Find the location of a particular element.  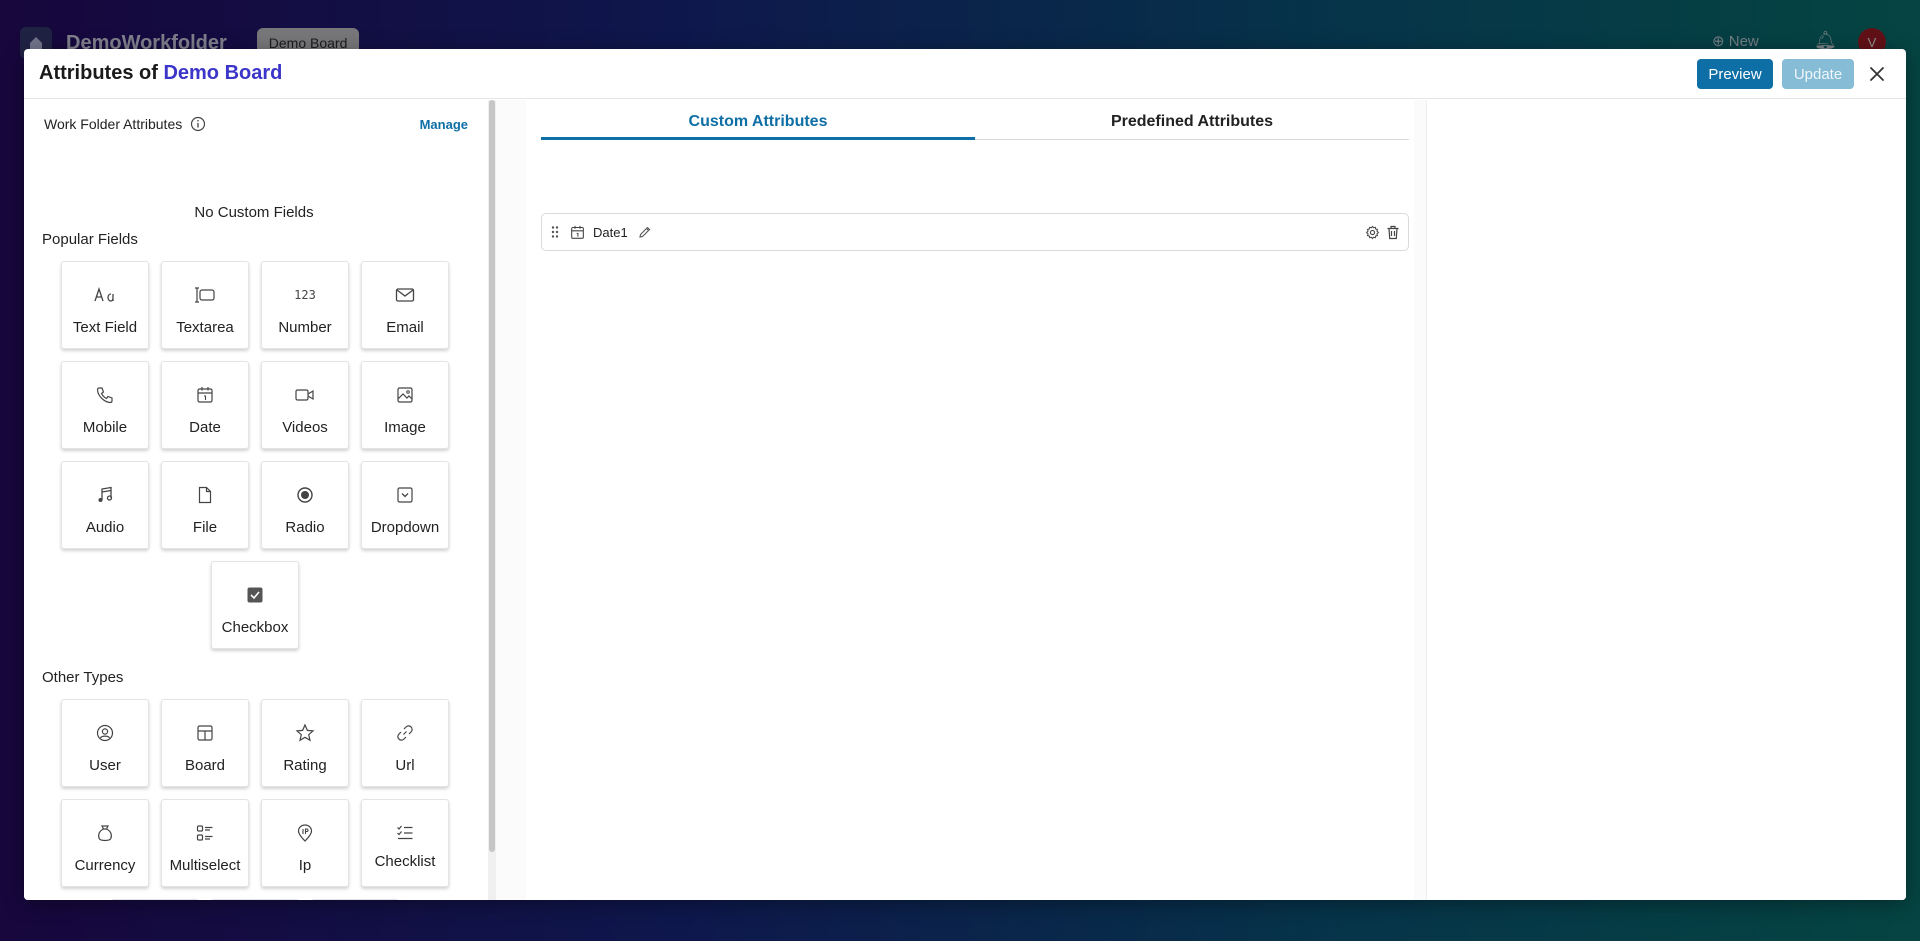

close-button is located at coordinates (1877, 74).